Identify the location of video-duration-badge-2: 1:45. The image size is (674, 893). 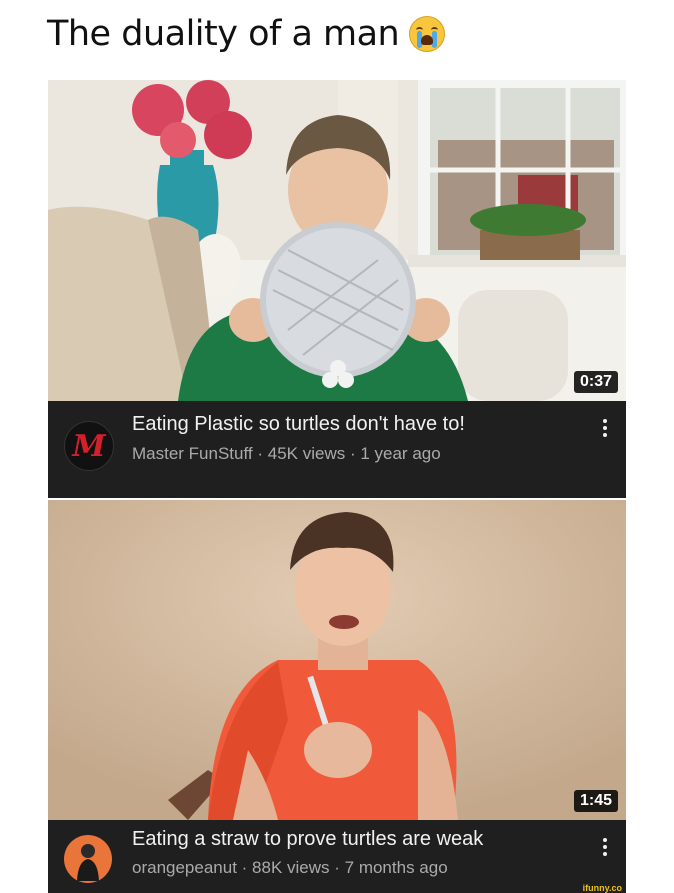
(595, 801).